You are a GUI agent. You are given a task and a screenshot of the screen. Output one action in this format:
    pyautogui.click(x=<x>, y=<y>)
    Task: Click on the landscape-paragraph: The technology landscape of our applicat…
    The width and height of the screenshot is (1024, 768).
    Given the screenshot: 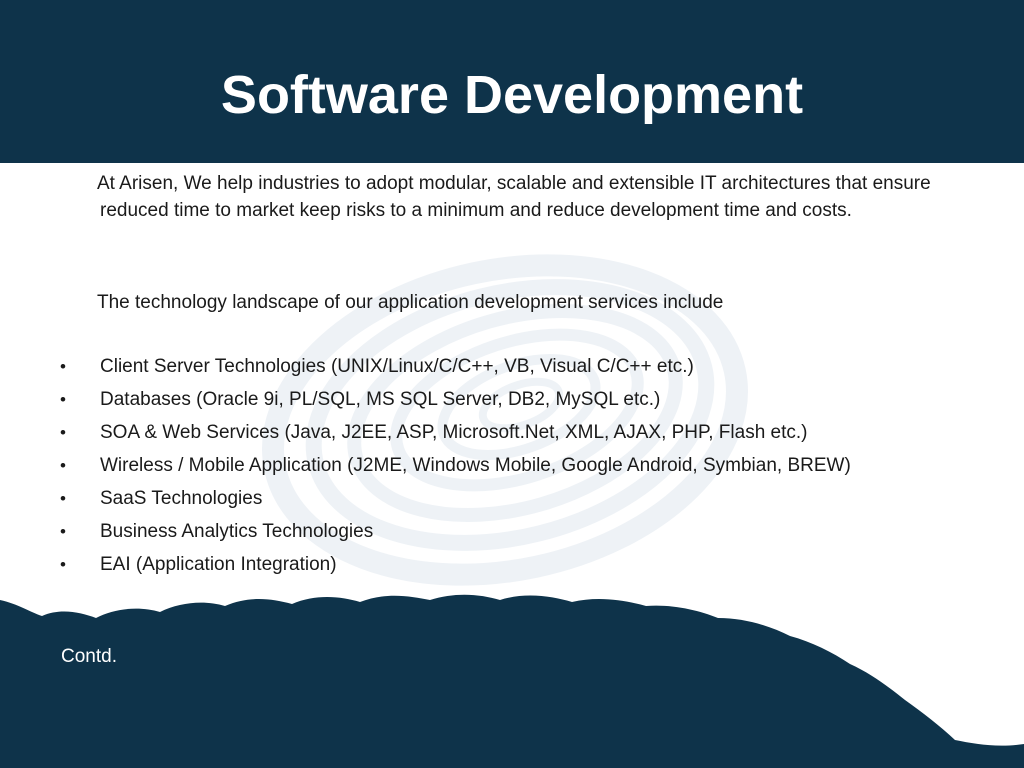 What is the action you would take?
    pyautogui.click(x=410, y=302)
    